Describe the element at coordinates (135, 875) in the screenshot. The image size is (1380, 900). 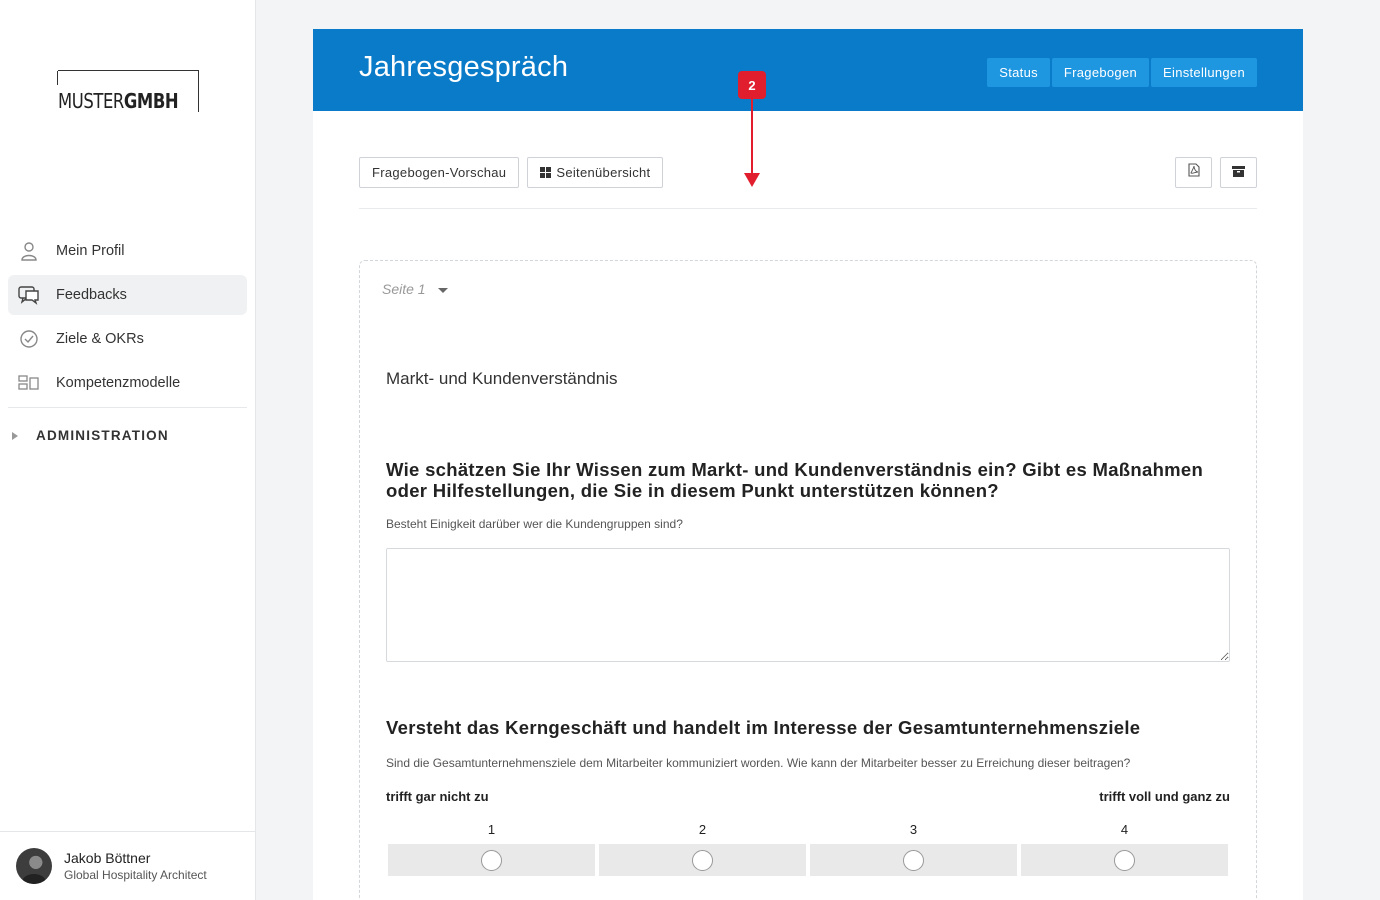
I see `user-role: Global Hospitality Architect` at that location.